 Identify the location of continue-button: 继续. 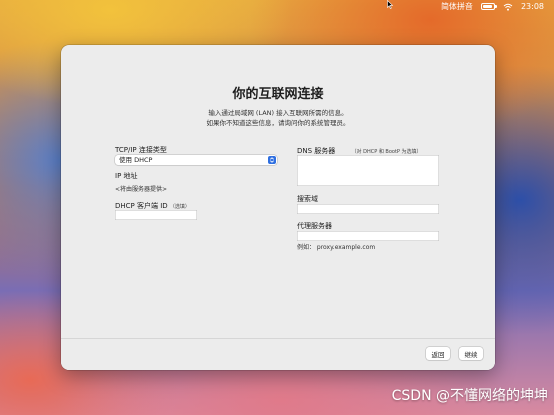
(471, 353).